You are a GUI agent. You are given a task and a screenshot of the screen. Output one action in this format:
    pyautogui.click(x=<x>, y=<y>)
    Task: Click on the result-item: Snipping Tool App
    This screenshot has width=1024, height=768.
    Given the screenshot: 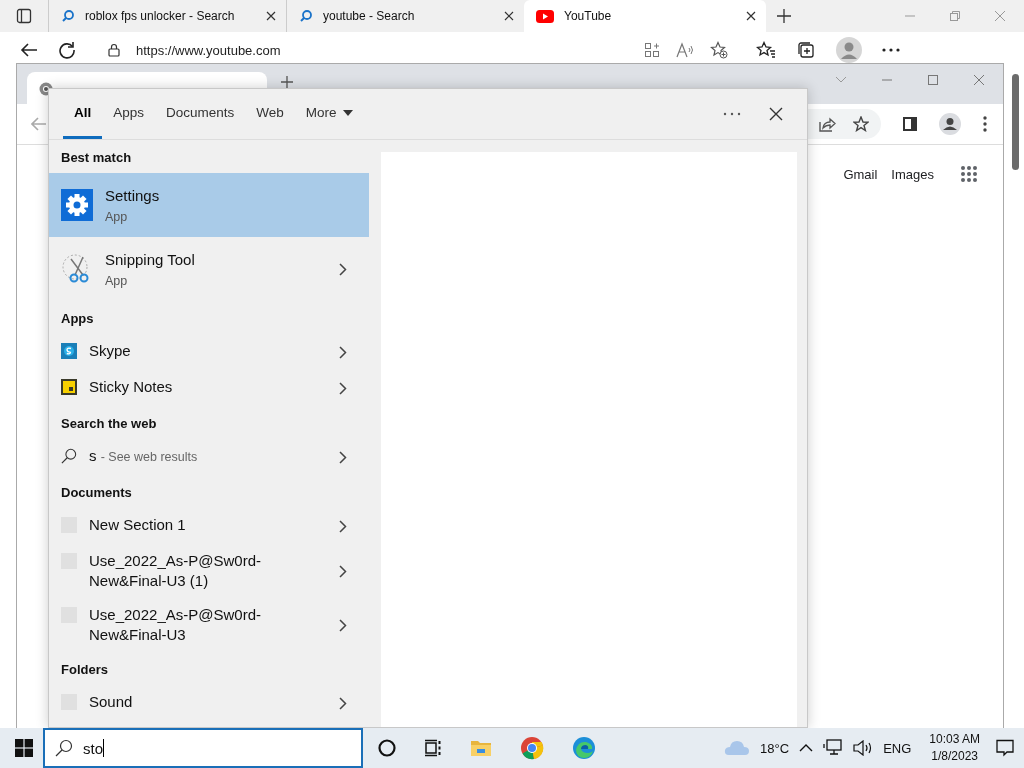 What is the action you would take?
    pyautogui.click(x=209, y=269)
    